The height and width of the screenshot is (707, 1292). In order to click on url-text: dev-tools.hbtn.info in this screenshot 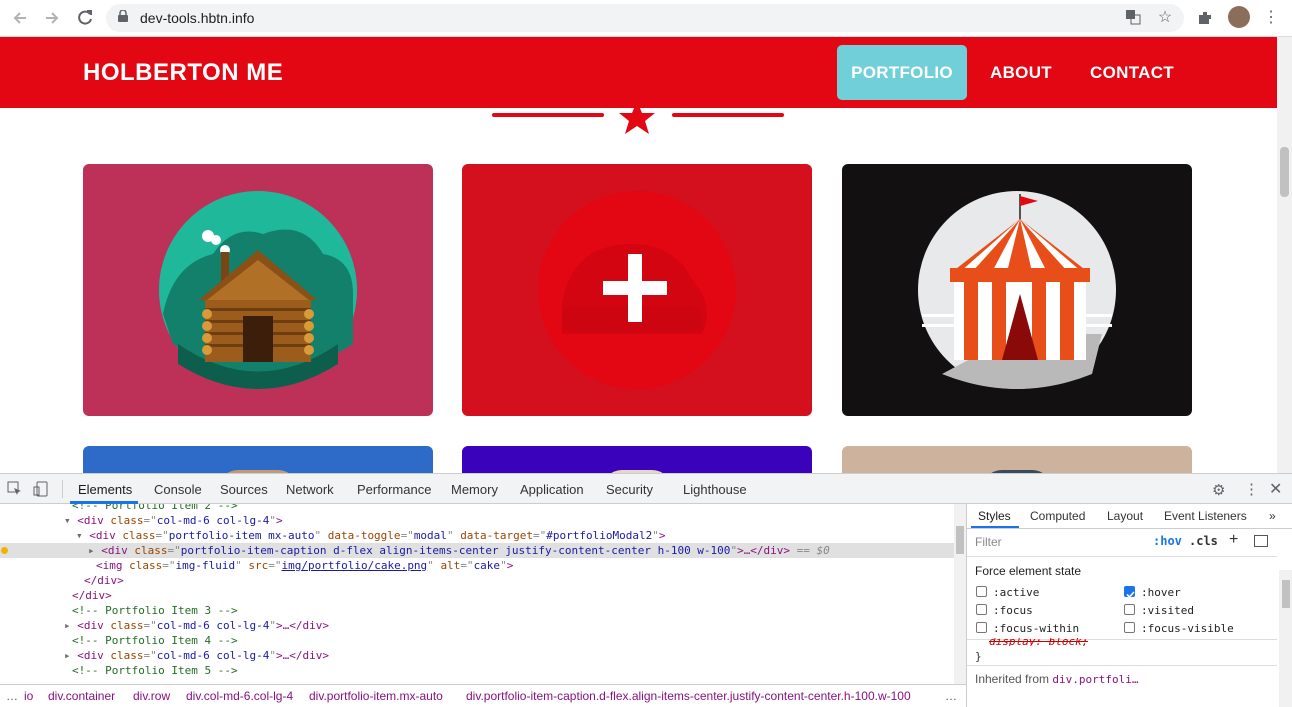, I will do `click(197, 18)`.